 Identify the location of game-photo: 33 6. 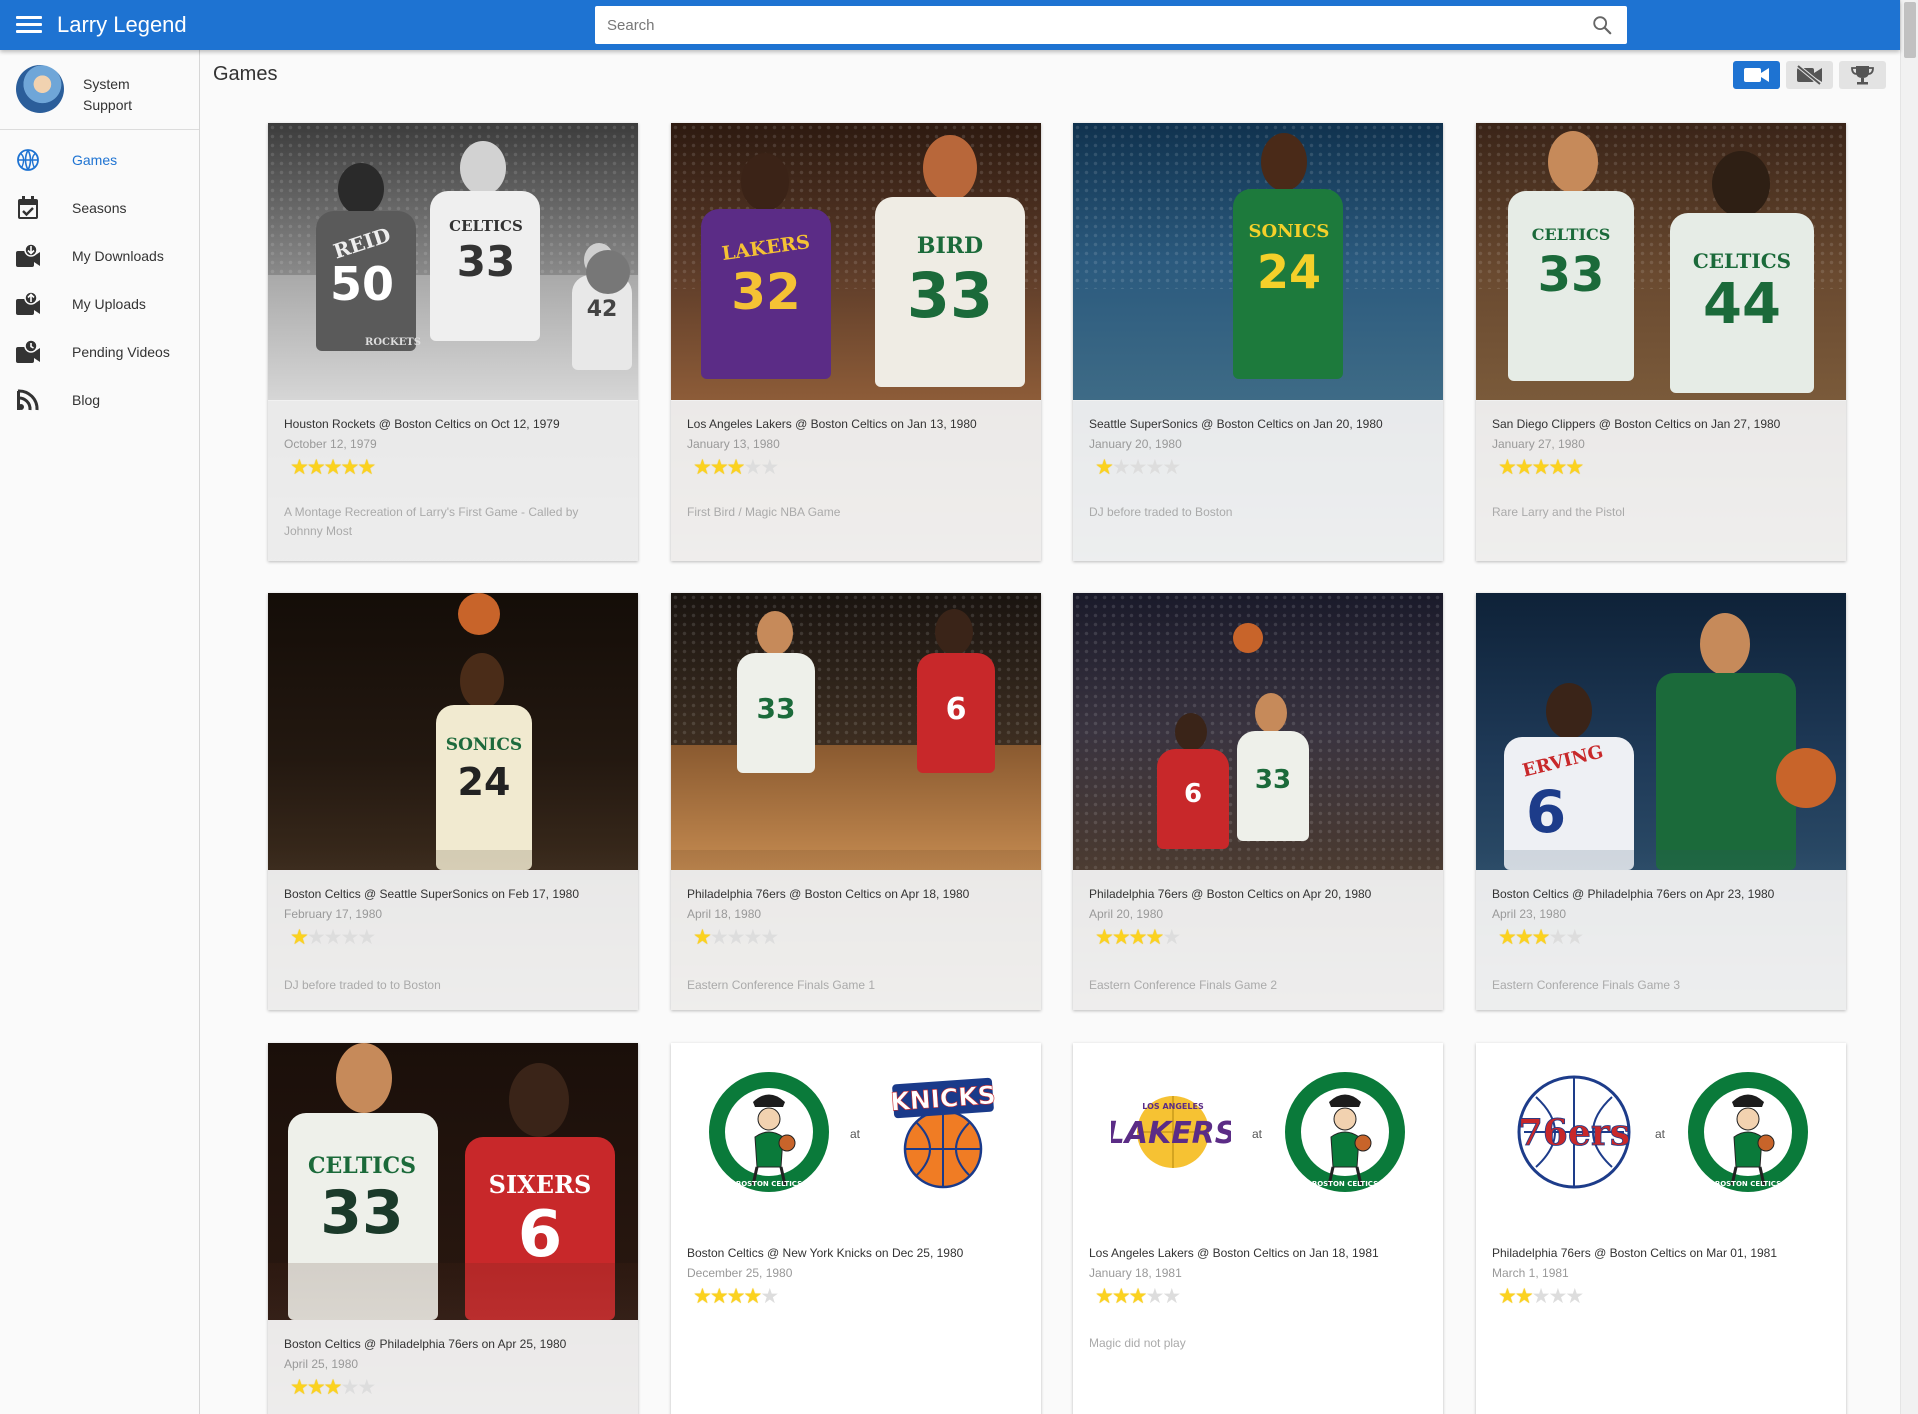
(856, 731).